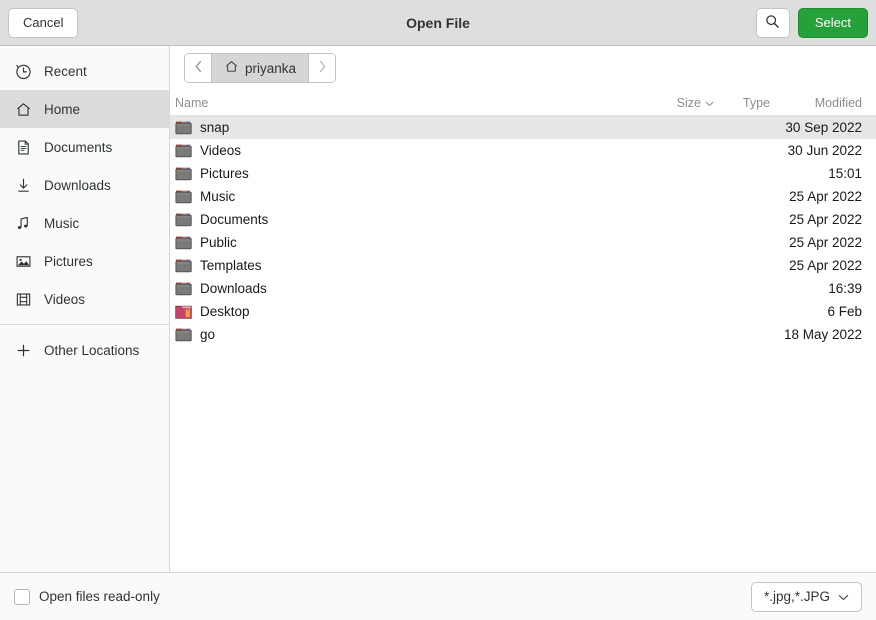 The image size is (876, 620). I want to click on file-name-label: Desktop, so click(225, 311).